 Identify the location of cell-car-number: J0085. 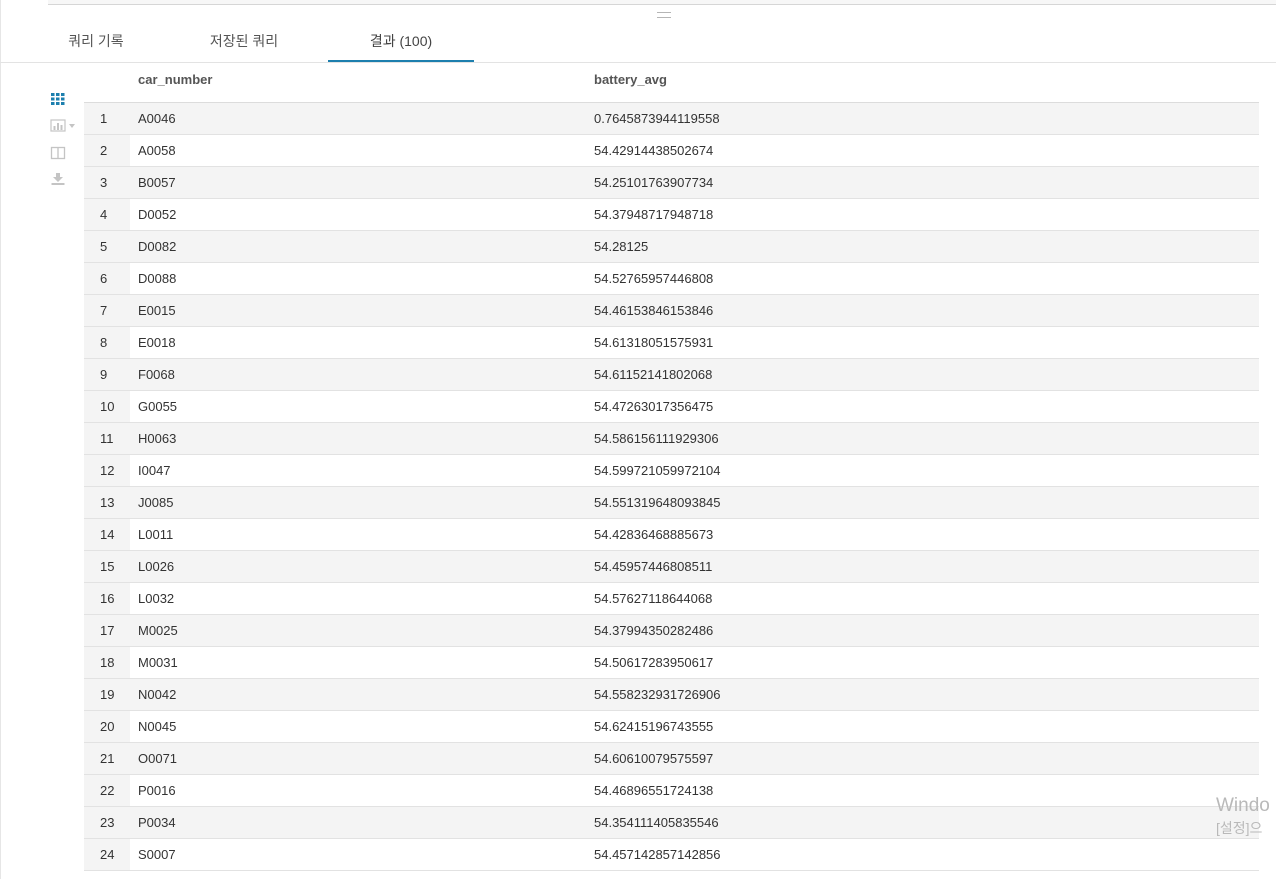
(155, 502).